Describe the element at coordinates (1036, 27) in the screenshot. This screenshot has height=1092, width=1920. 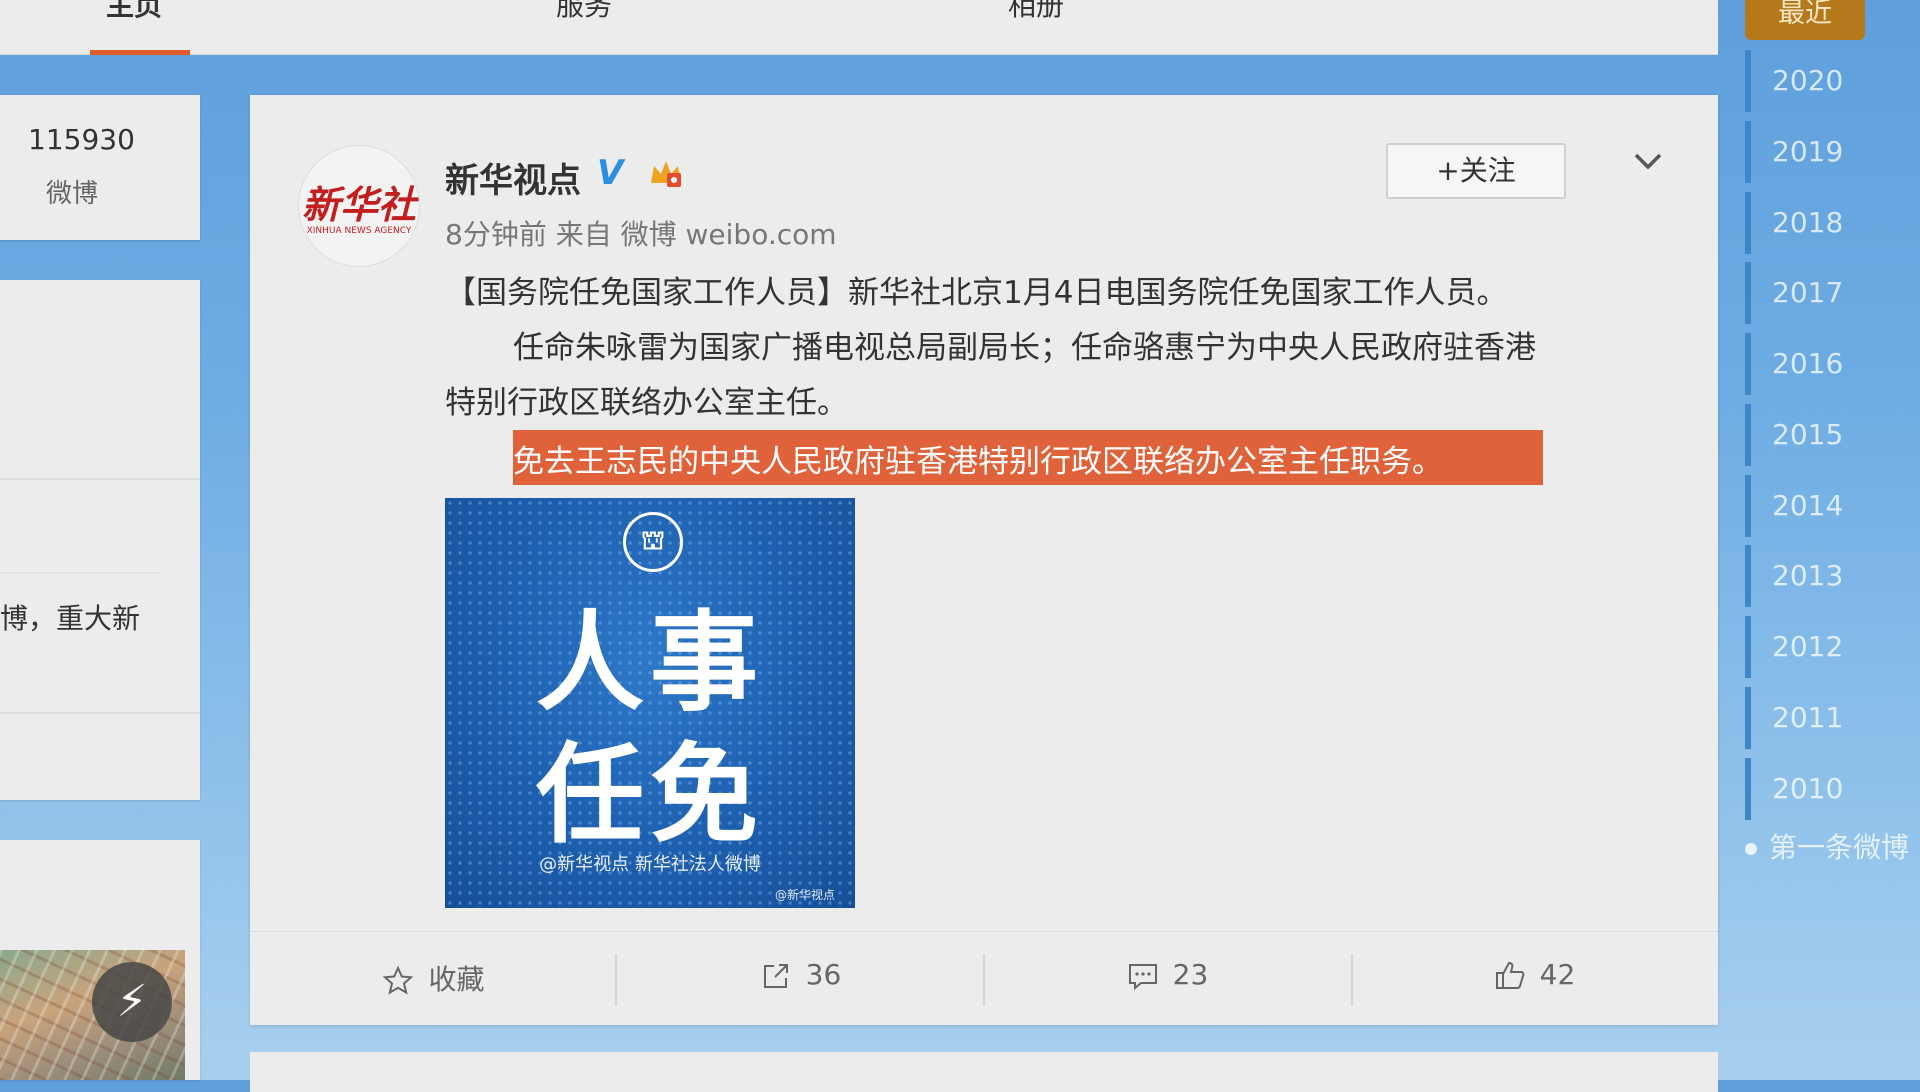
I see `tab-album: 相册` at that location.